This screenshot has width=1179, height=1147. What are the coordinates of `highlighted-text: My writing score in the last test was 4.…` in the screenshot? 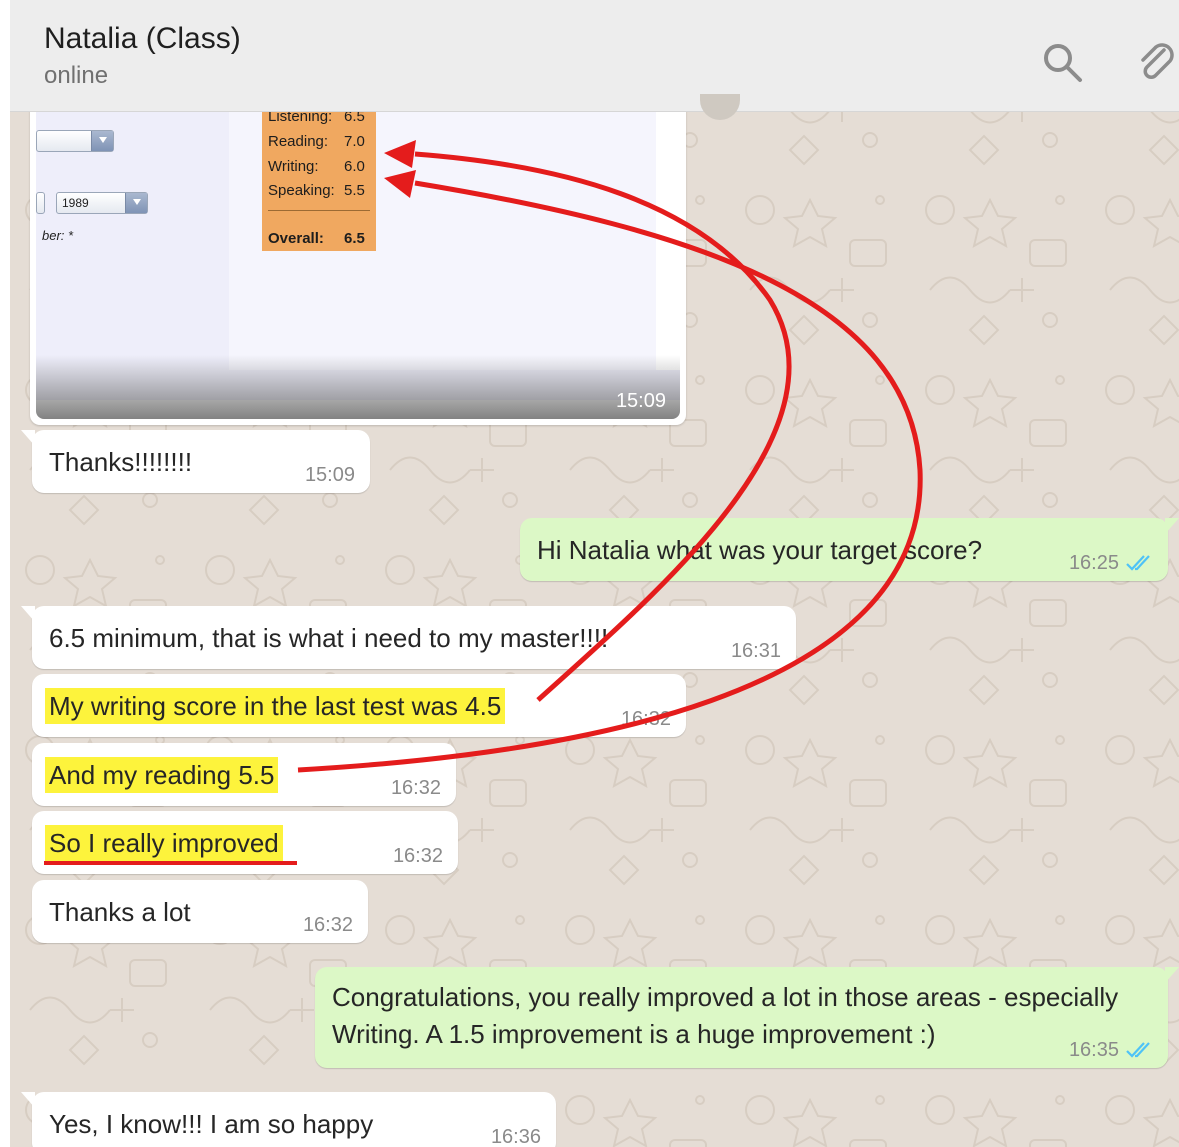 It's located at (275, 706).